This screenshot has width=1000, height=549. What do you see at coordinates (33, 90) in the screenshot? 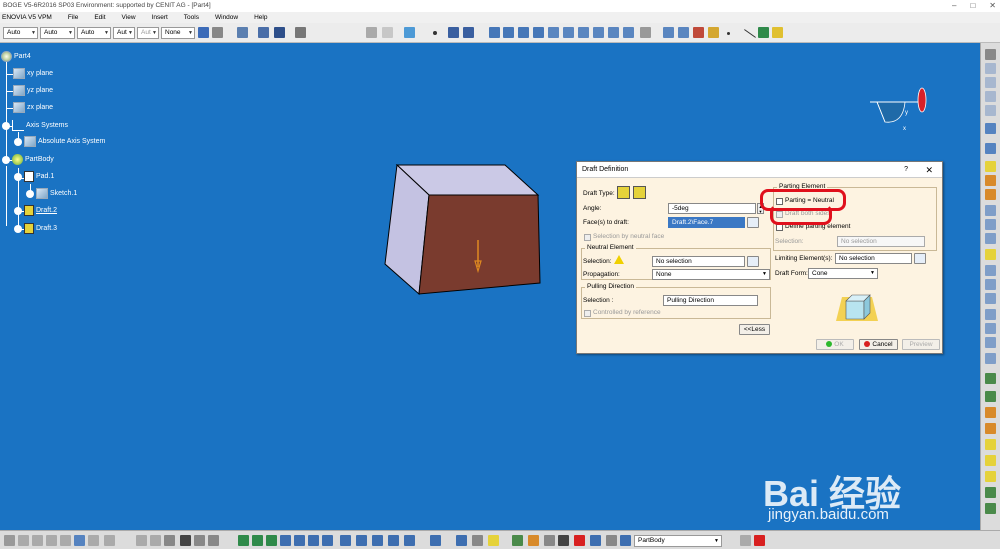
I see `tree-item-yz-plane: yz plane` at bounding box center [33, 90].